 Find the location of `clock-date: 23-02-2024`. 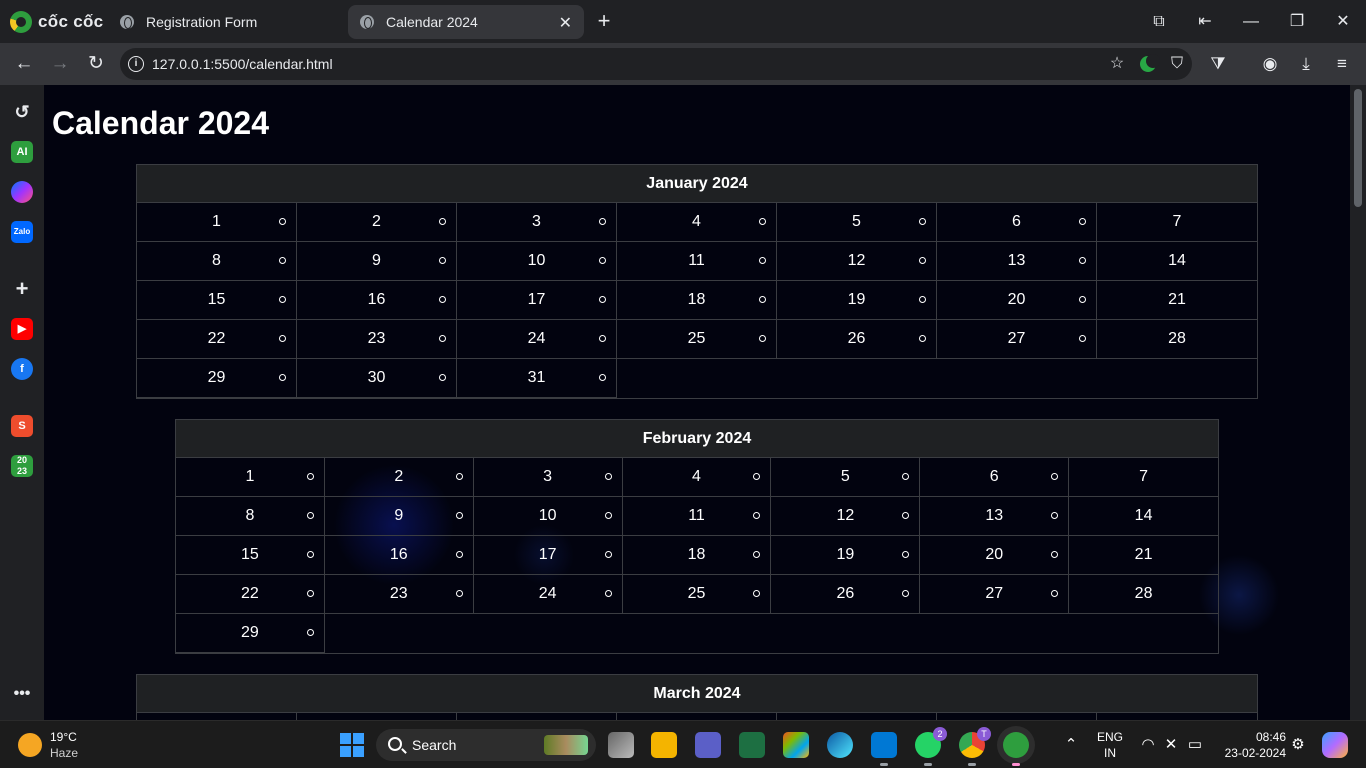

clock-date: 23-02-2024 is located at coordinates (1253, 753).